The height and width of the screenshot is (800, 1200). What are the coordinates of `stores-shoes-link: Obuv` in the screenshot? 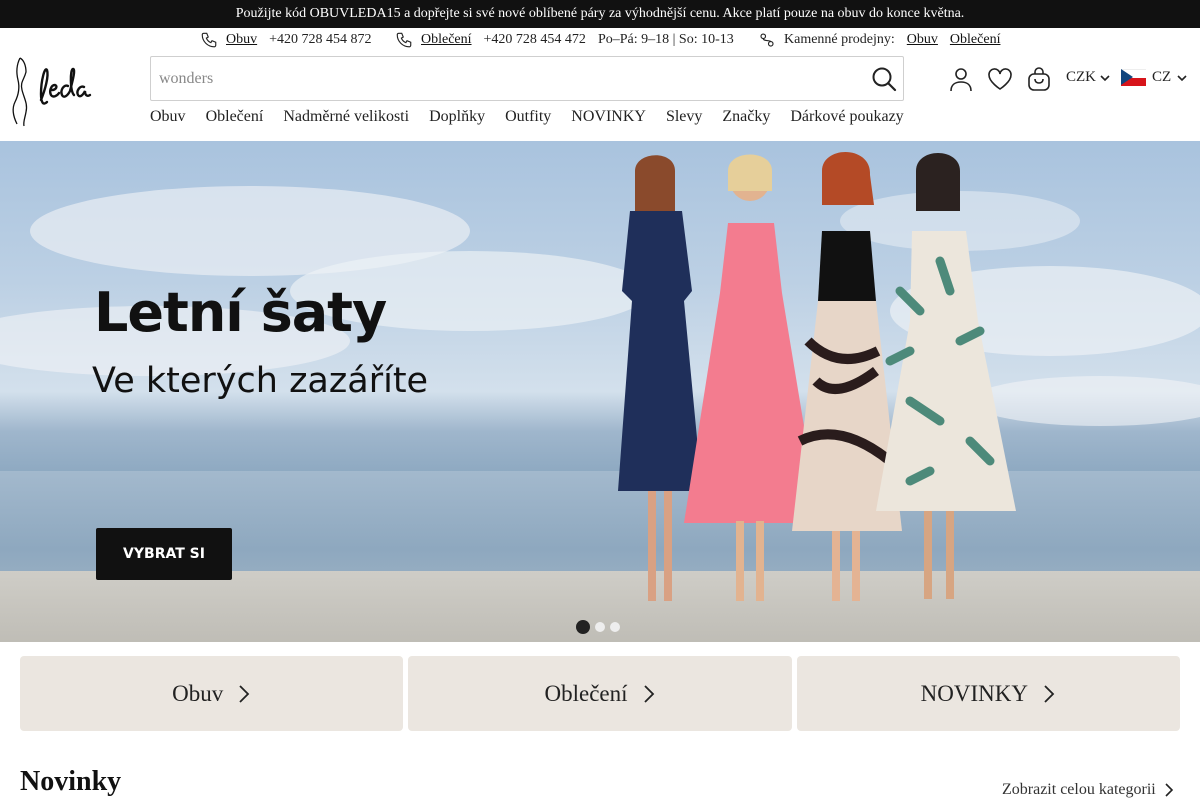 It's located at (922, 40).